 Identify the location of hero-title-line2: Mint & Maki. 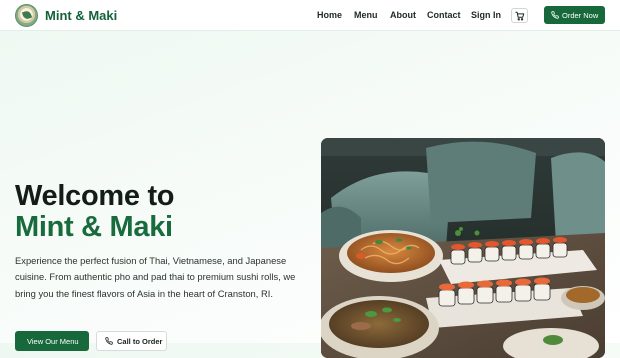
(94, 227).